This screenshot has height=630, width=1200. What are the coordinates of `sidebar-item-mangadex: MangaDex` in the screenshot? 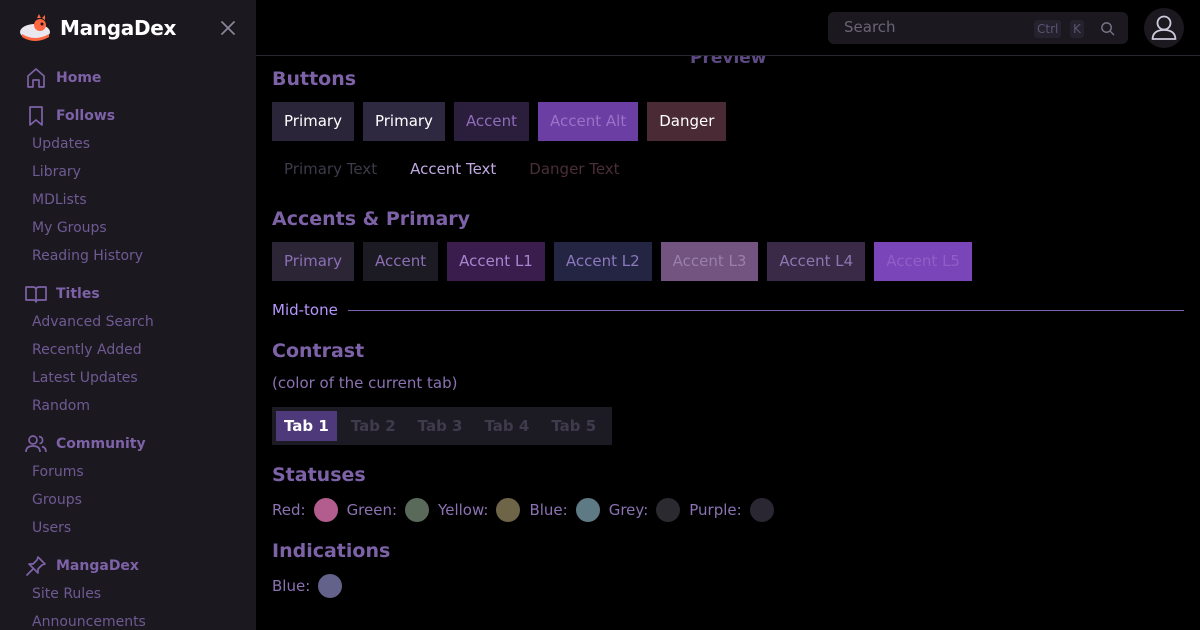 It's located at (128, 566).